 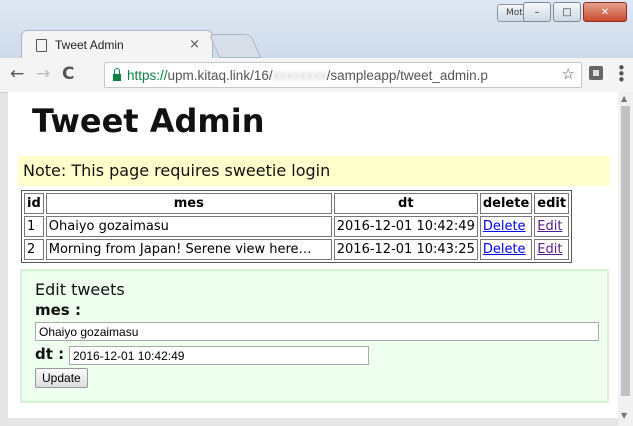 What do you see at coordinates (299, 75) in the screenshot?
I see `url-blurred-segment: xxxxxxxx` at bounding box center [299, 75].